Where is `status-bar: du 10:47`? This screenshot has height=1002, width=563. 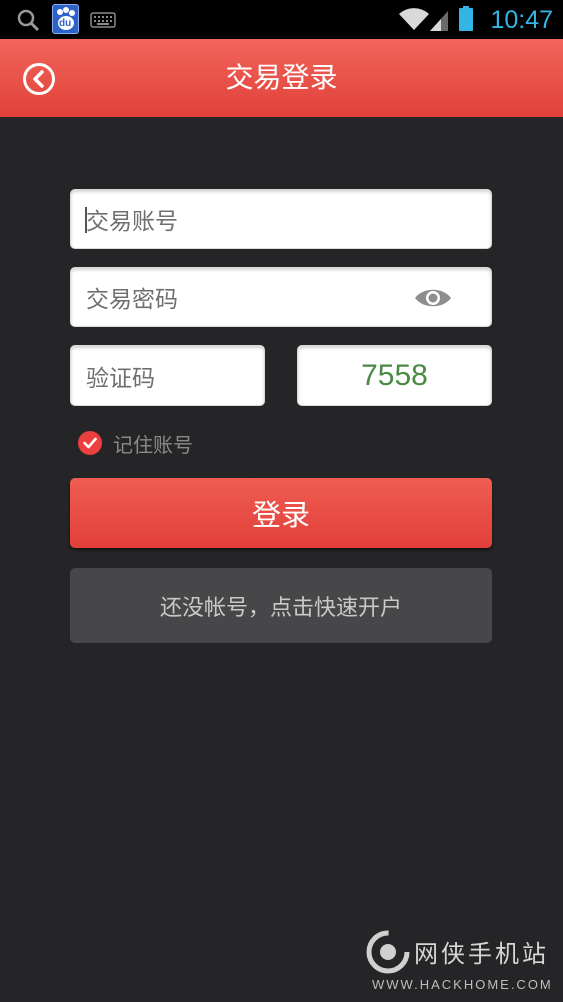
status-bar: du 10:47 is located at coordinates (281, 19).